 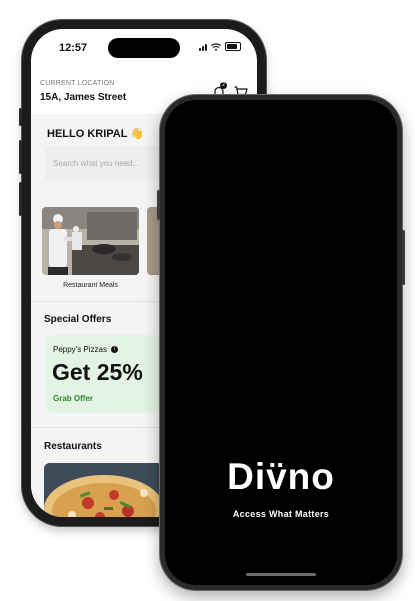 I want to click on volume-down-button, so click(x=20, y=199).